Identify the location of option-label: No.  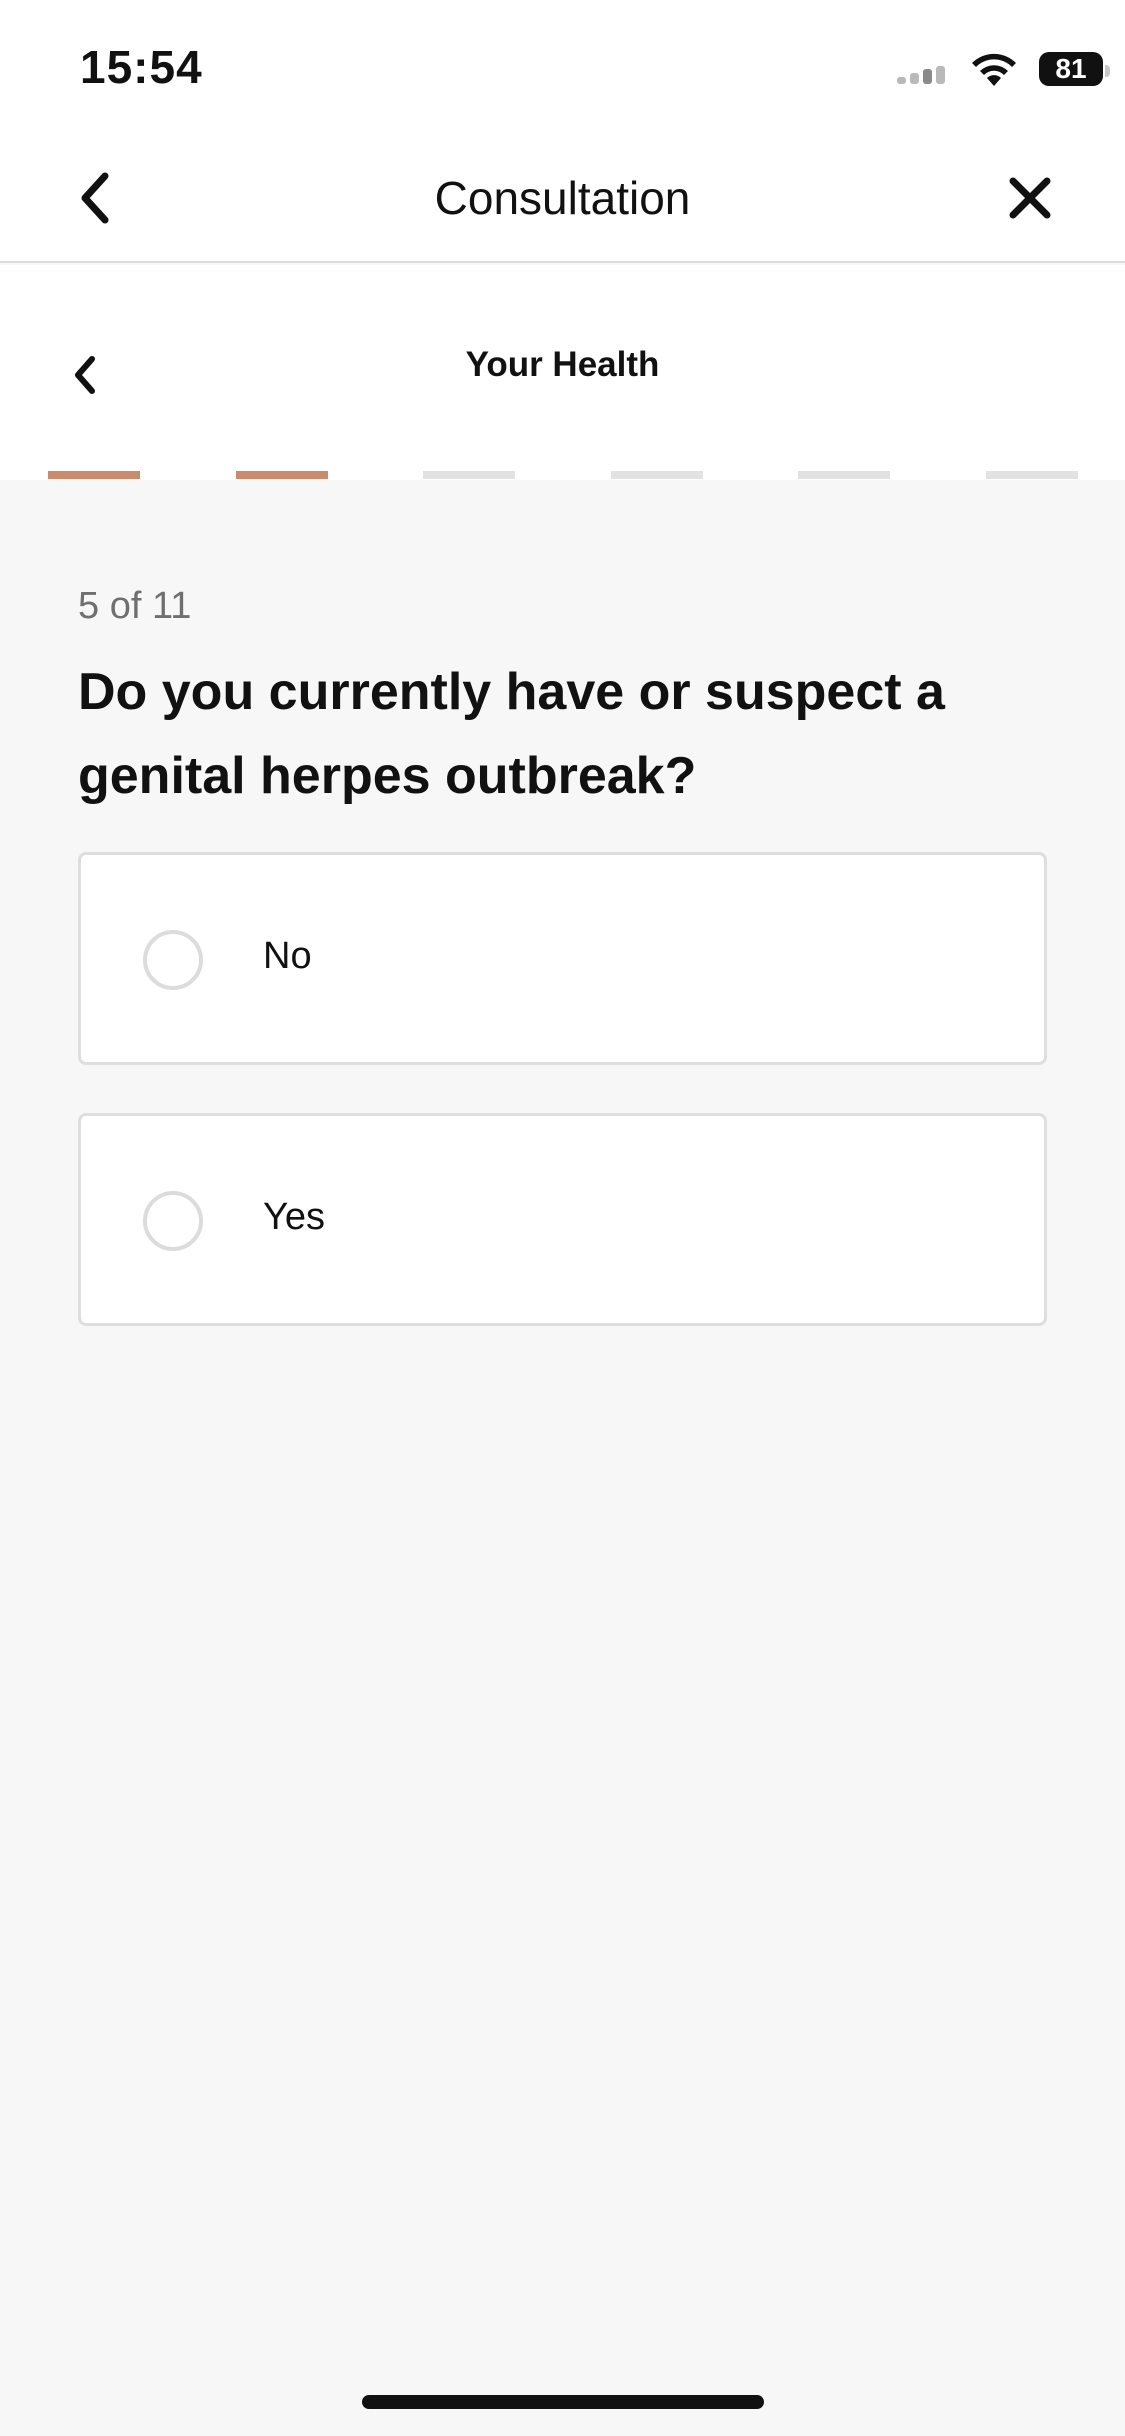
(287, 956).